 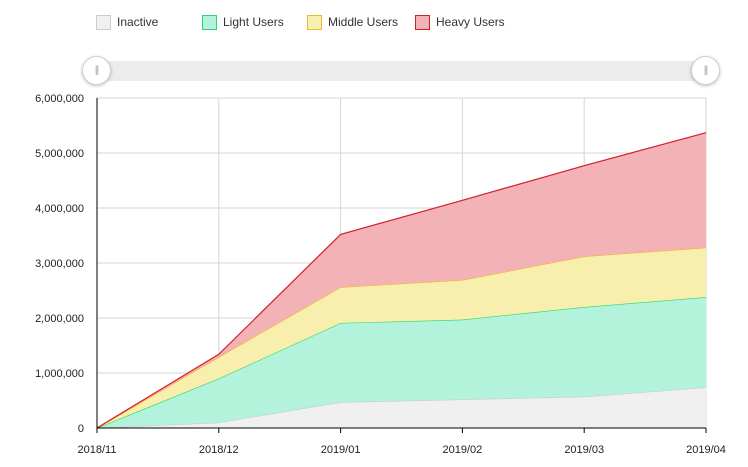 I want to click on x-tick-label: 2019/04, so click(x=706, y=450).